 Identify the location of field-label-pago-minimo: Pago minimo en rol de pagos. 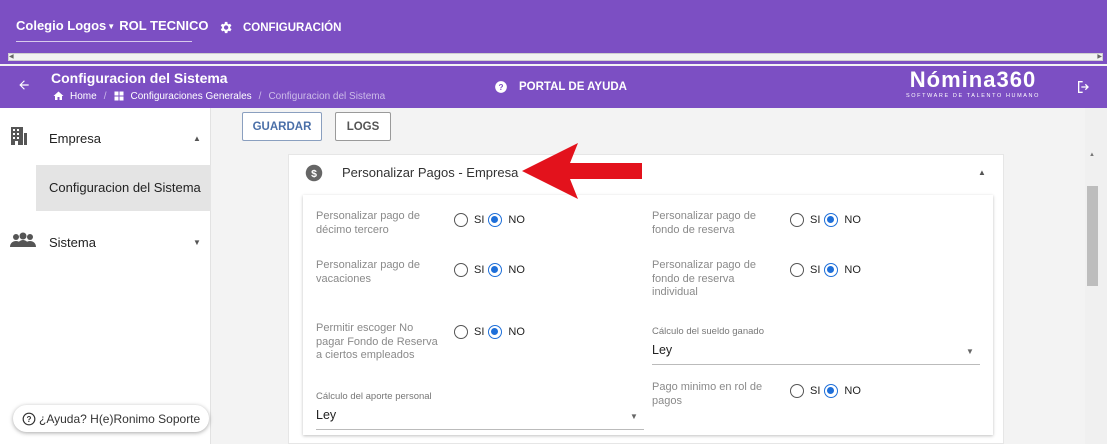
(707, 394).